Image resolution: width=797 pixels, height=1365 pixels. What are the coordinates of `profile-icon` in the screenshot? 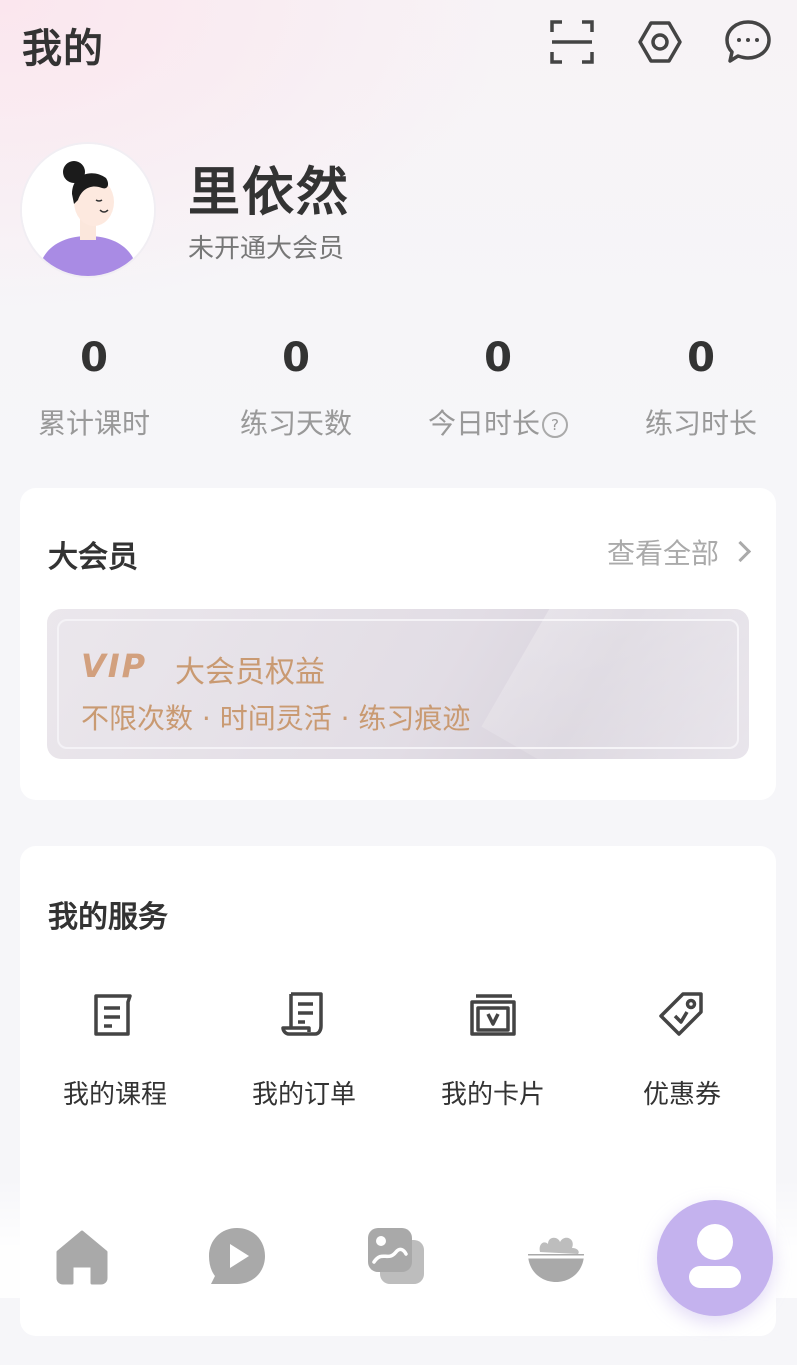 It's located at (715, 1256).